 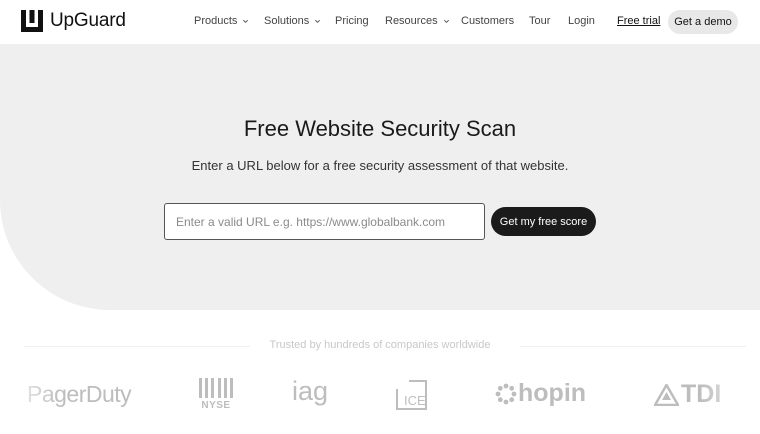 I want to click on nav-item-products: Products, so click(x=221, y=21).